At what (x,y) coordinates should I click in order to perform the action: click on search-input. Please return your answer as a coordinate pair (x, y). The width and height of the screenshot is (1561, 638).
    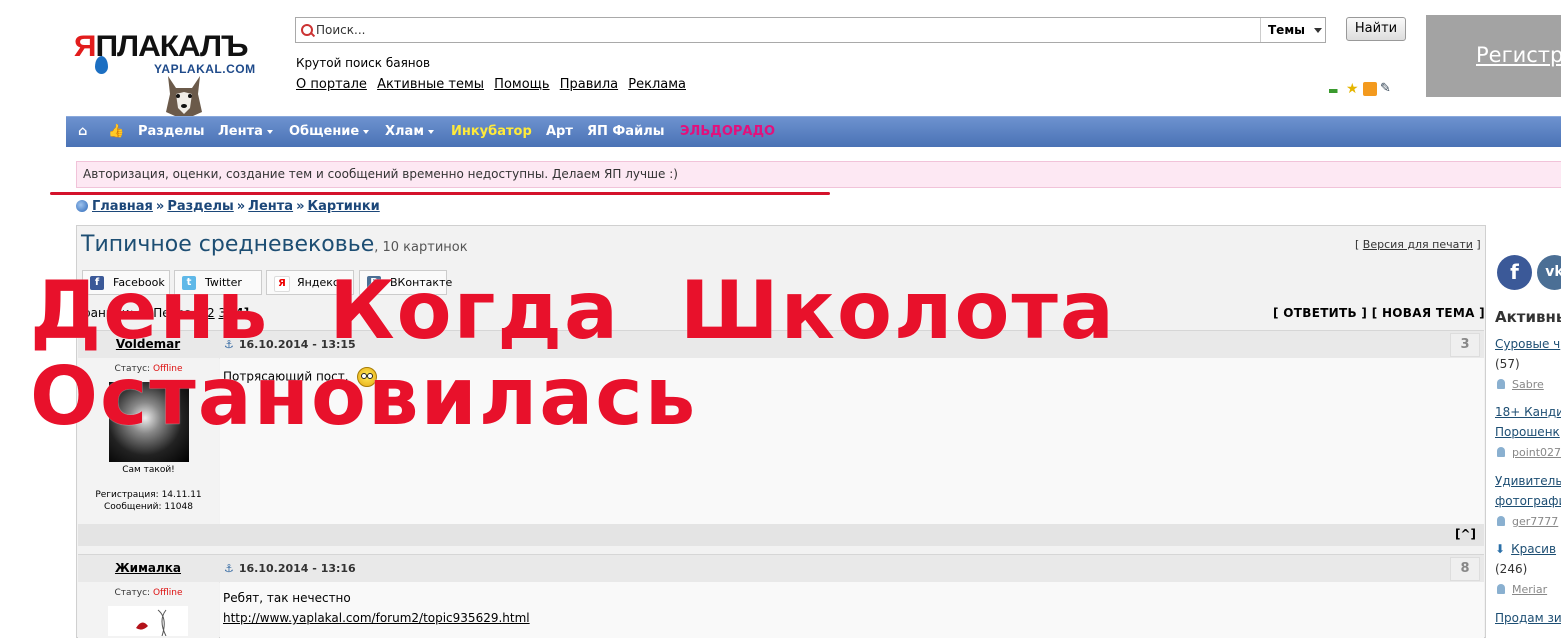
    Looking at the image, I should click on (781, 30).